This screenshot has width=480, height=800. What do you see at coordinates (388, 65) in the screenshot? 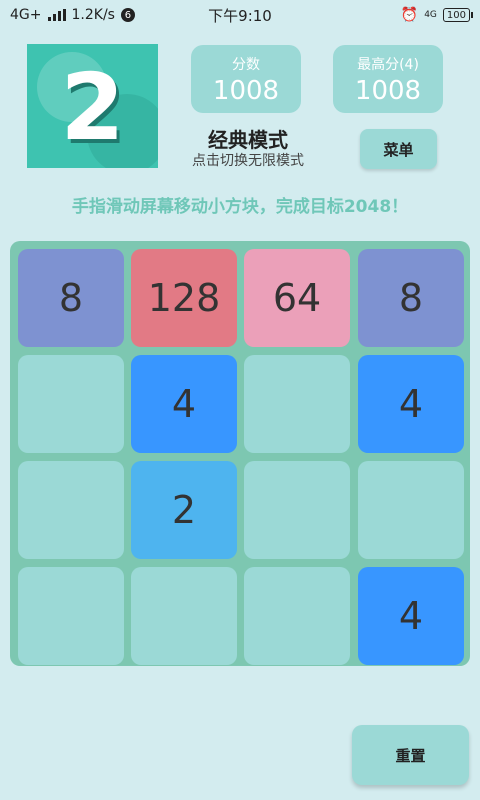
I see `best-score-label: 最高分(4)` at bounding box center [388, 65].